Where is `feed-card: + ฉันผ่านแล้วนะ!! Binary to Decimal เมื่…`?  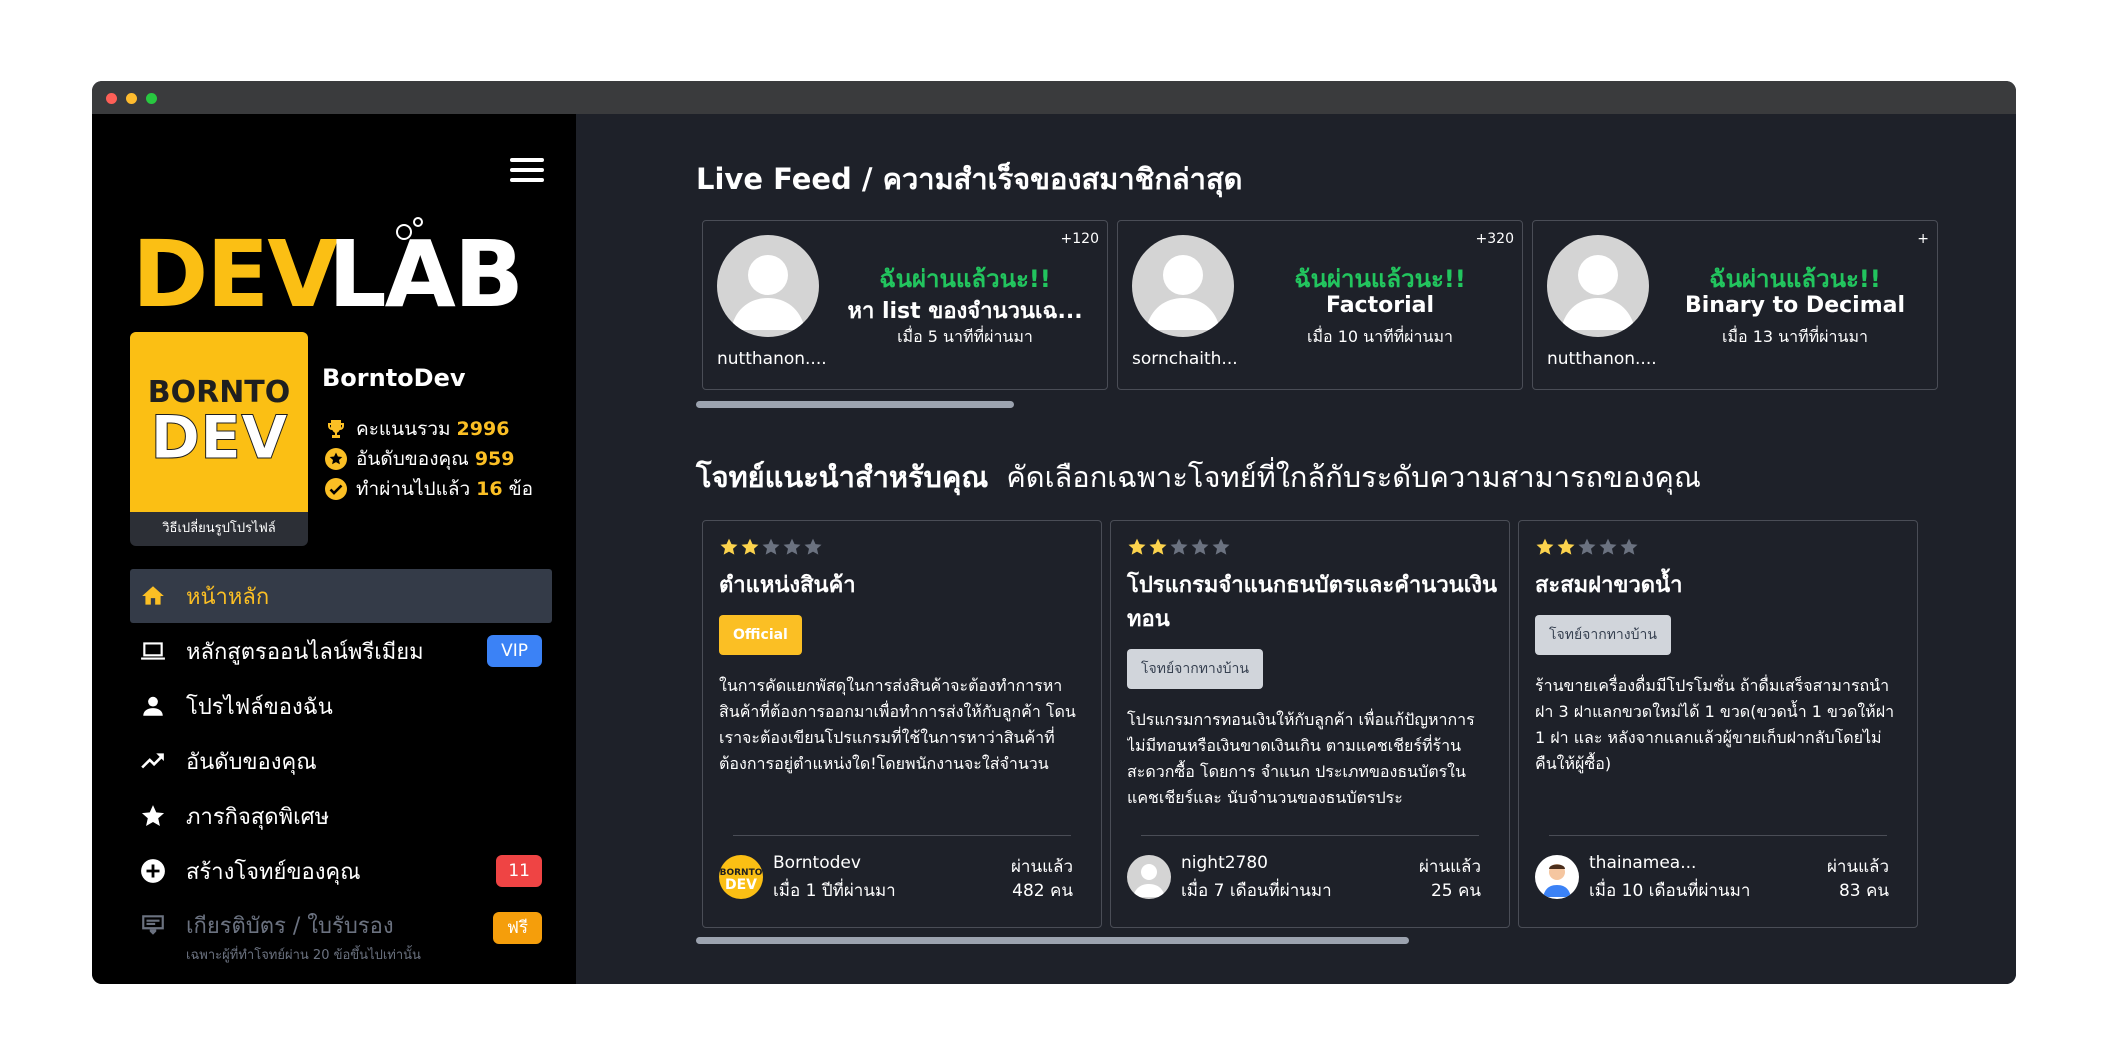 feed-card: + ฉันผ่านแล้วนะ!! Binary to Decimal เมื่… is located at coordinates (1735, 305).